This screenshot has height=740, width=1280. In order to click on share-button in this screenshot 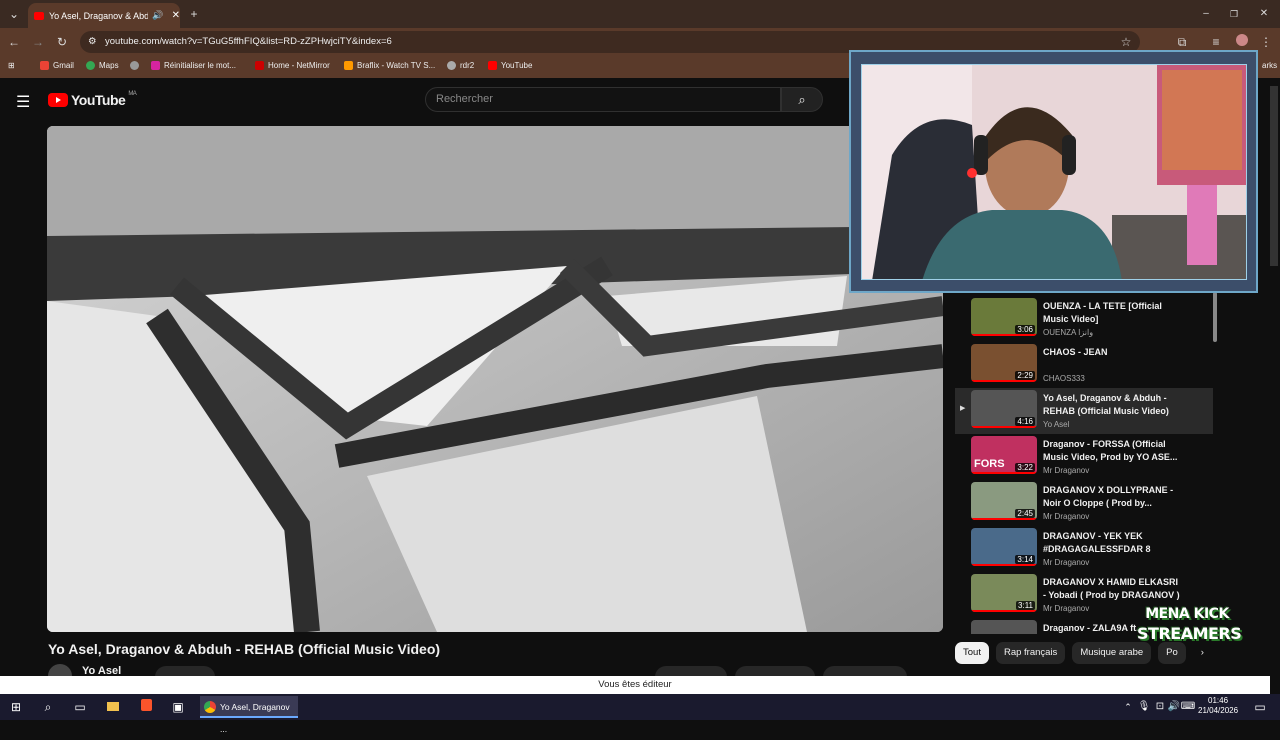, I will do `click(775, 671)`.